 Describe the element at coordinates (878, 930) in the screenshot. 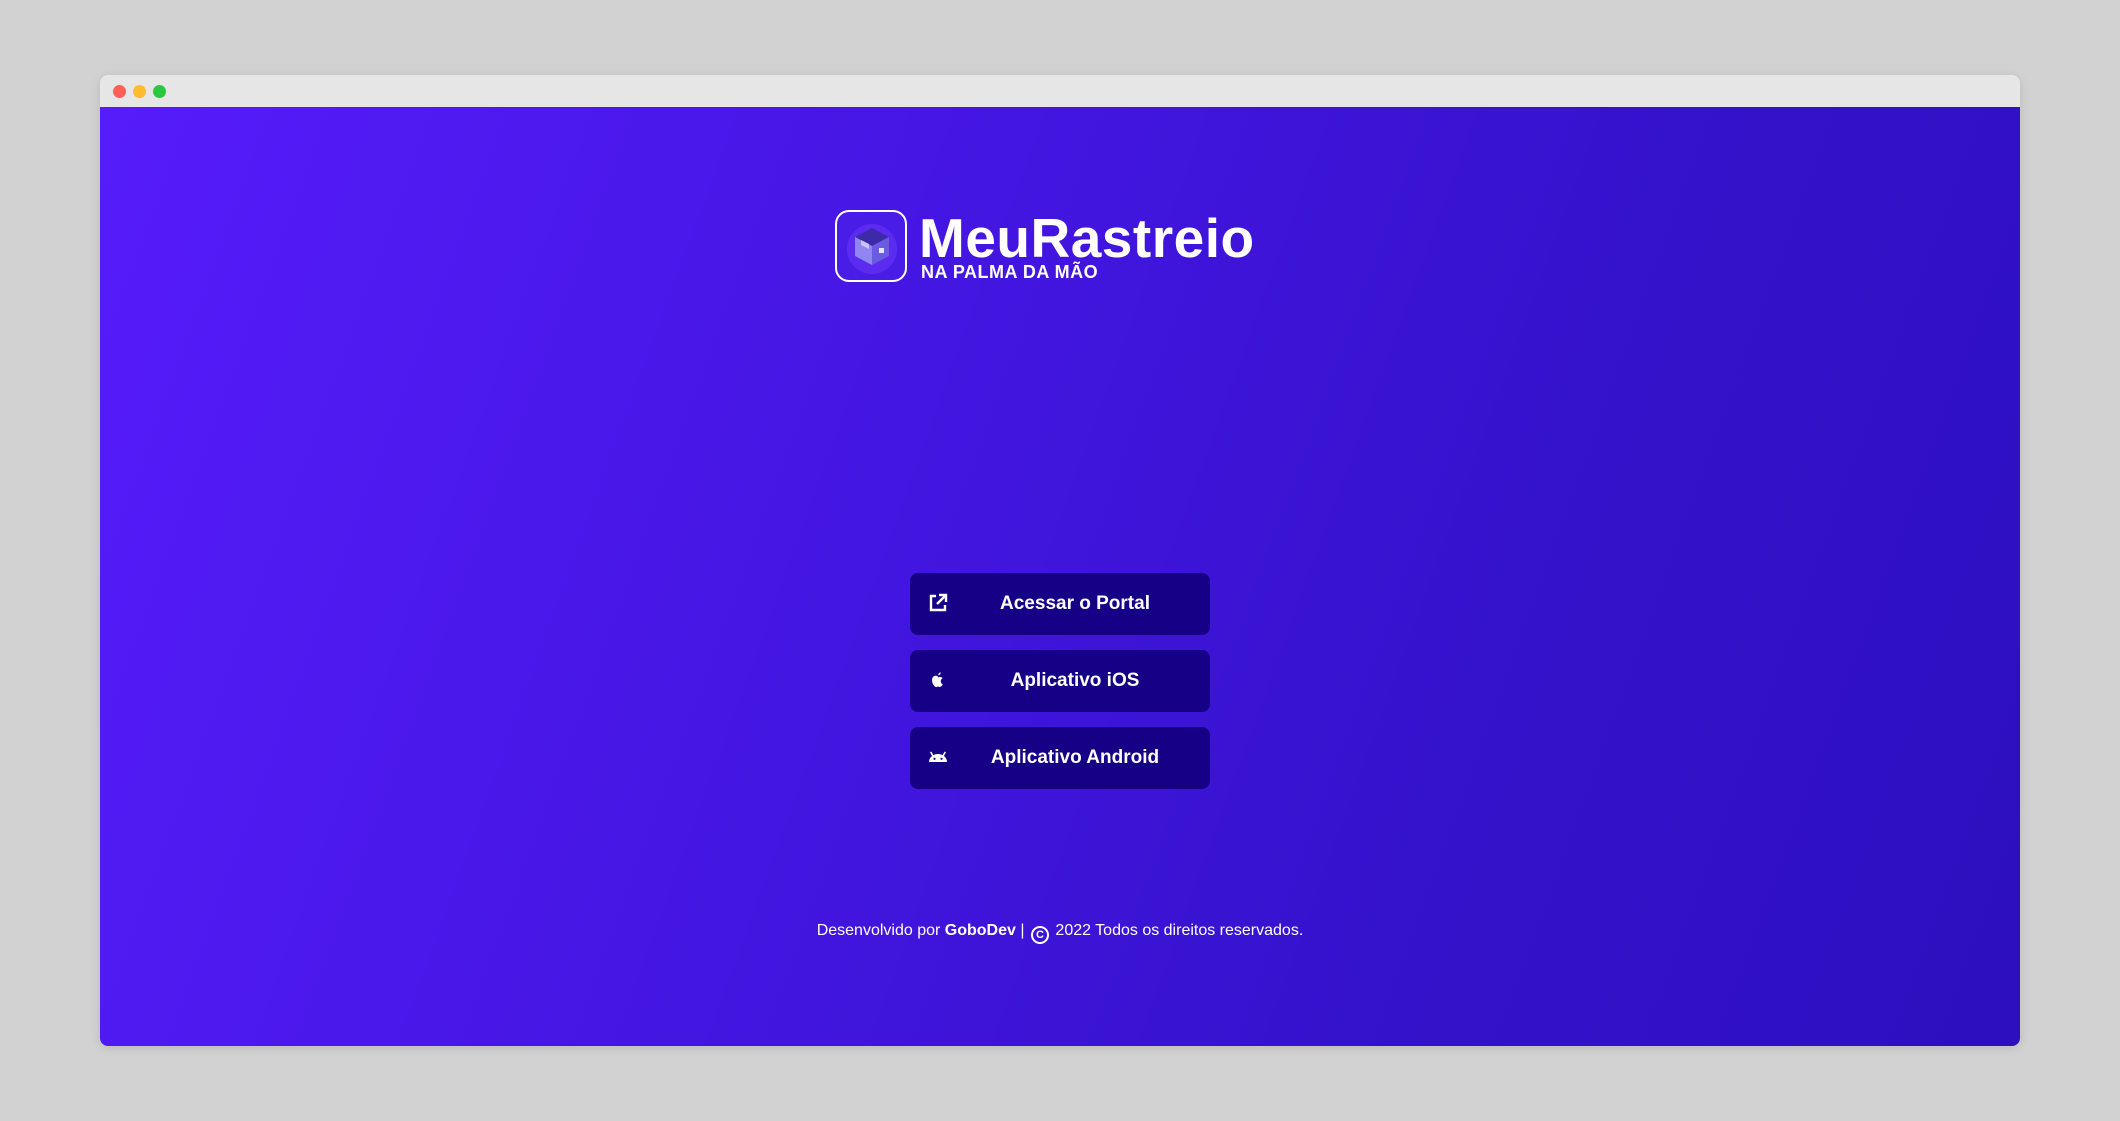

I see `footer-prefix: Desenvolvido por` at that location.